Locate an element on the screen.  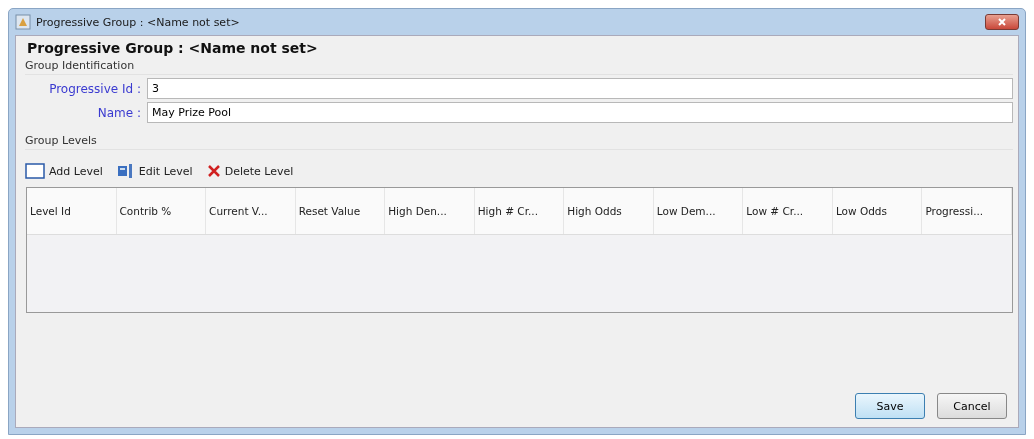
dialog-button: Save is located at coordinates (890, 406).